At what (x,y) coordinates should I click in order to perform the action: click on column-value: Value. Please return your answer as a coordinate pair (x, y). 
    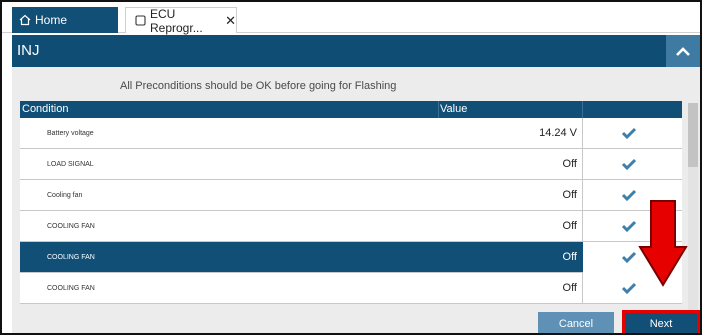
    Looking at the image, I should click on (454, 109).